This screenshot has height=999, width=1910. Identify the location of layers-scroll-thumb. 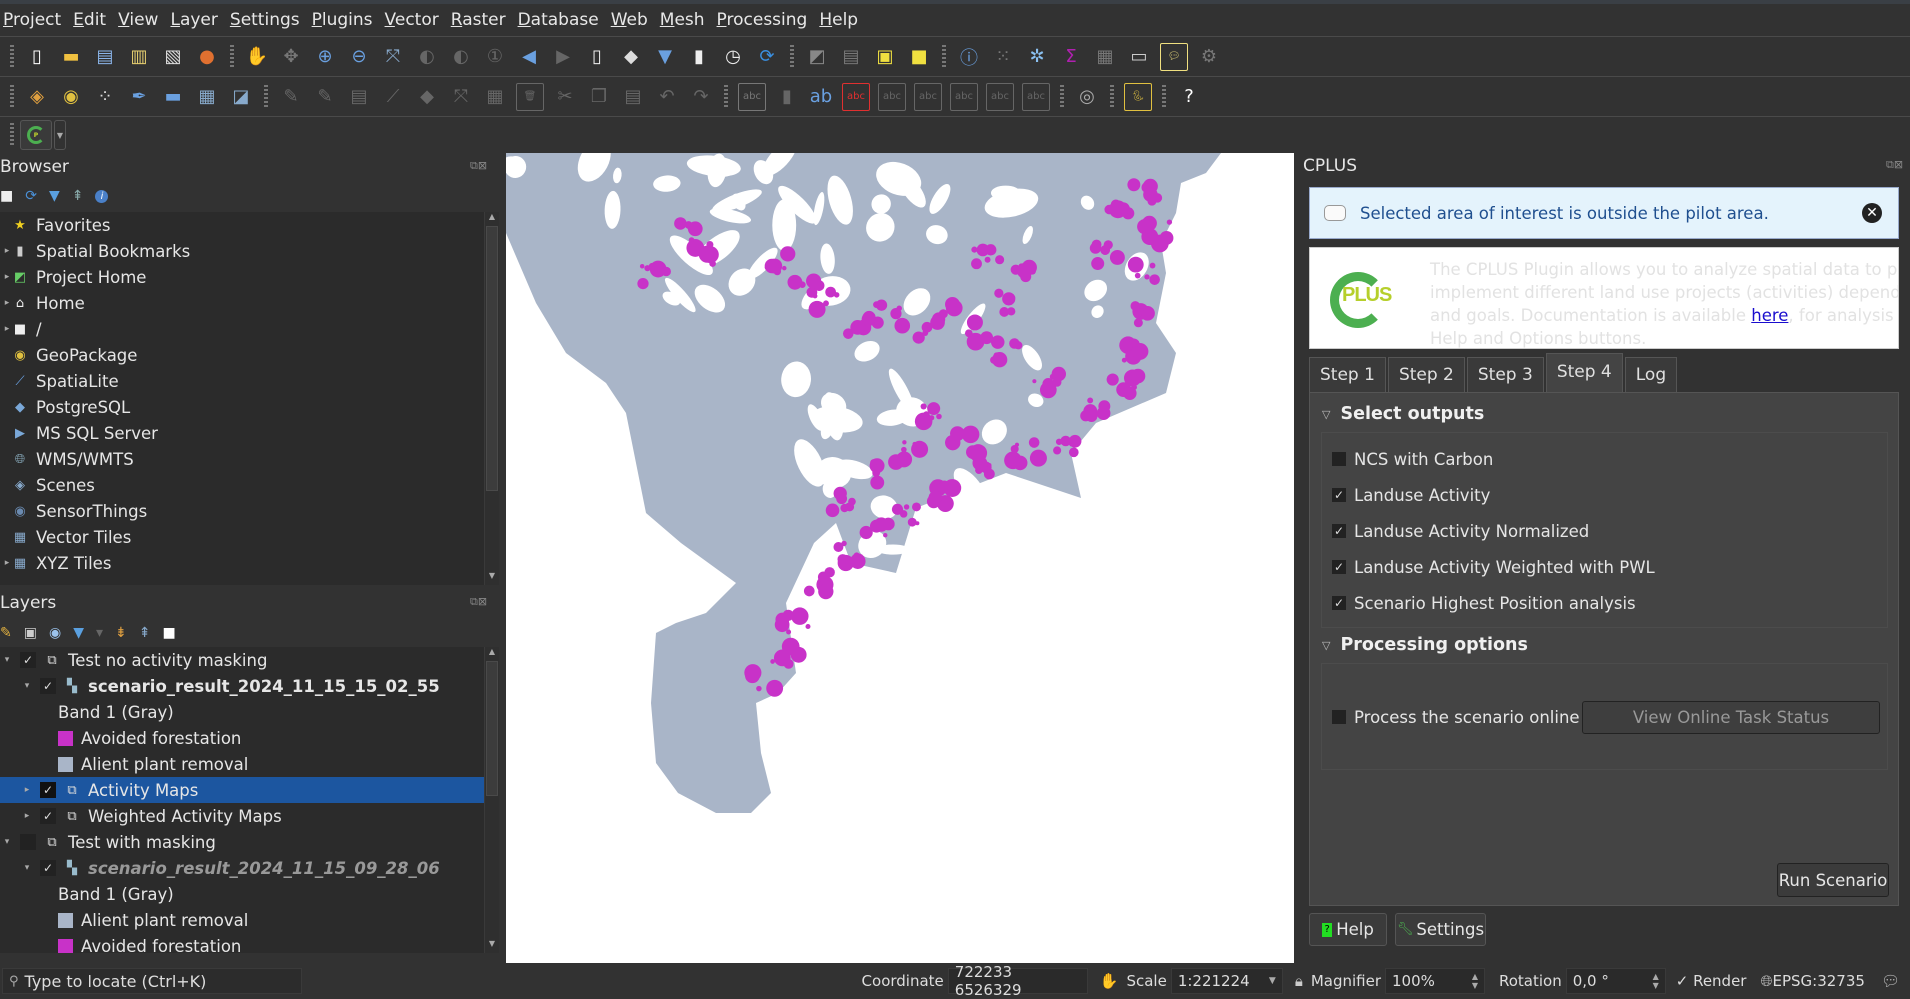
(492, 728).